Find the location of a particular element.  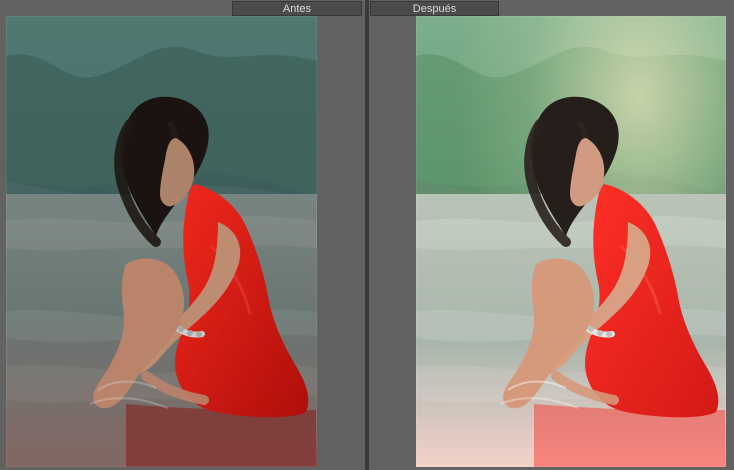

after-label: Después is located at coordinates (434, 8).